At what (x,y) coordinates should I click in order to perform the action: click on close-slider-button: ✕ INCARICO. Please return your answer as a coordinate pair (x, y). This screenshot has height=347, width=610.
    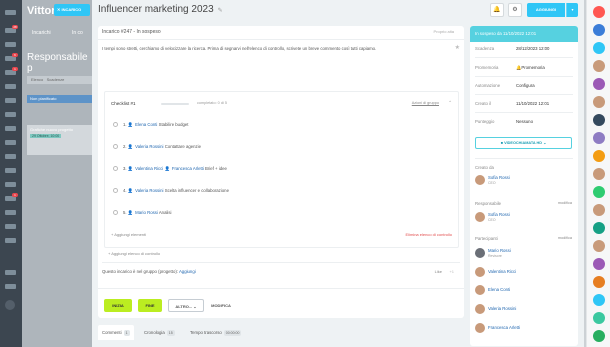
    Looking at the image, I should click on (72, 10).